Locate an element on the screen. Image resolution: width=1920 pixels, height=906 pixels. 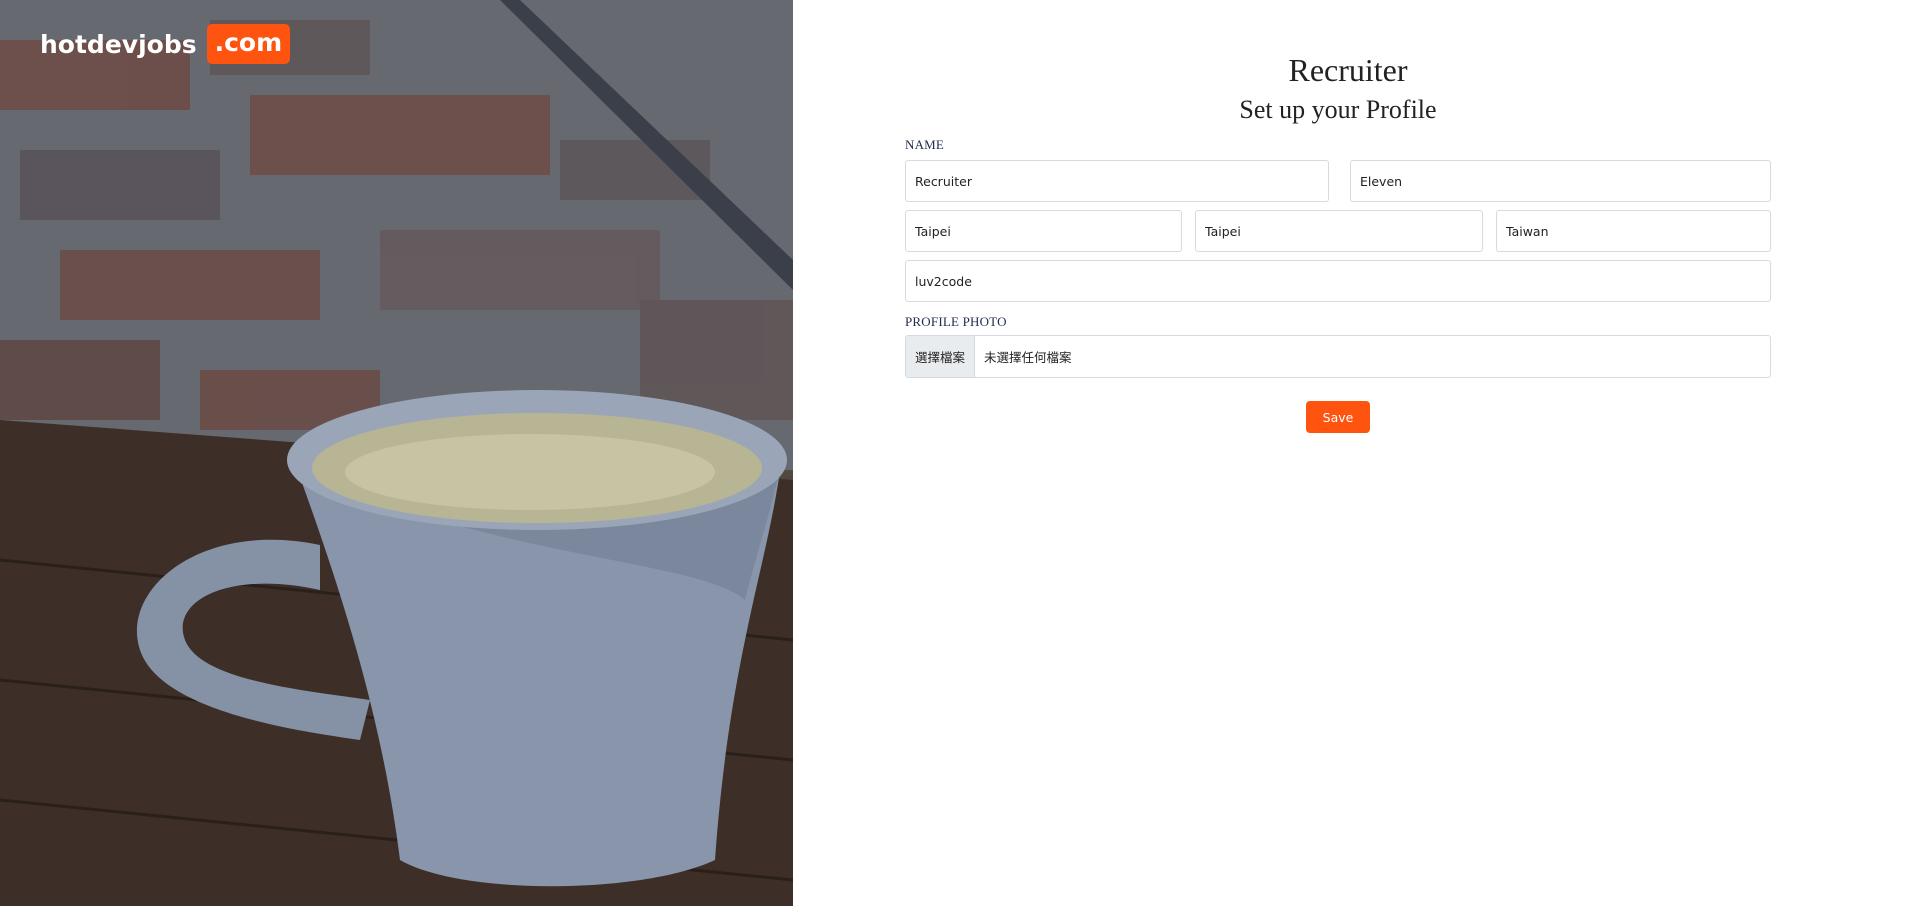
state-input is located at coordinates (1339, 231).